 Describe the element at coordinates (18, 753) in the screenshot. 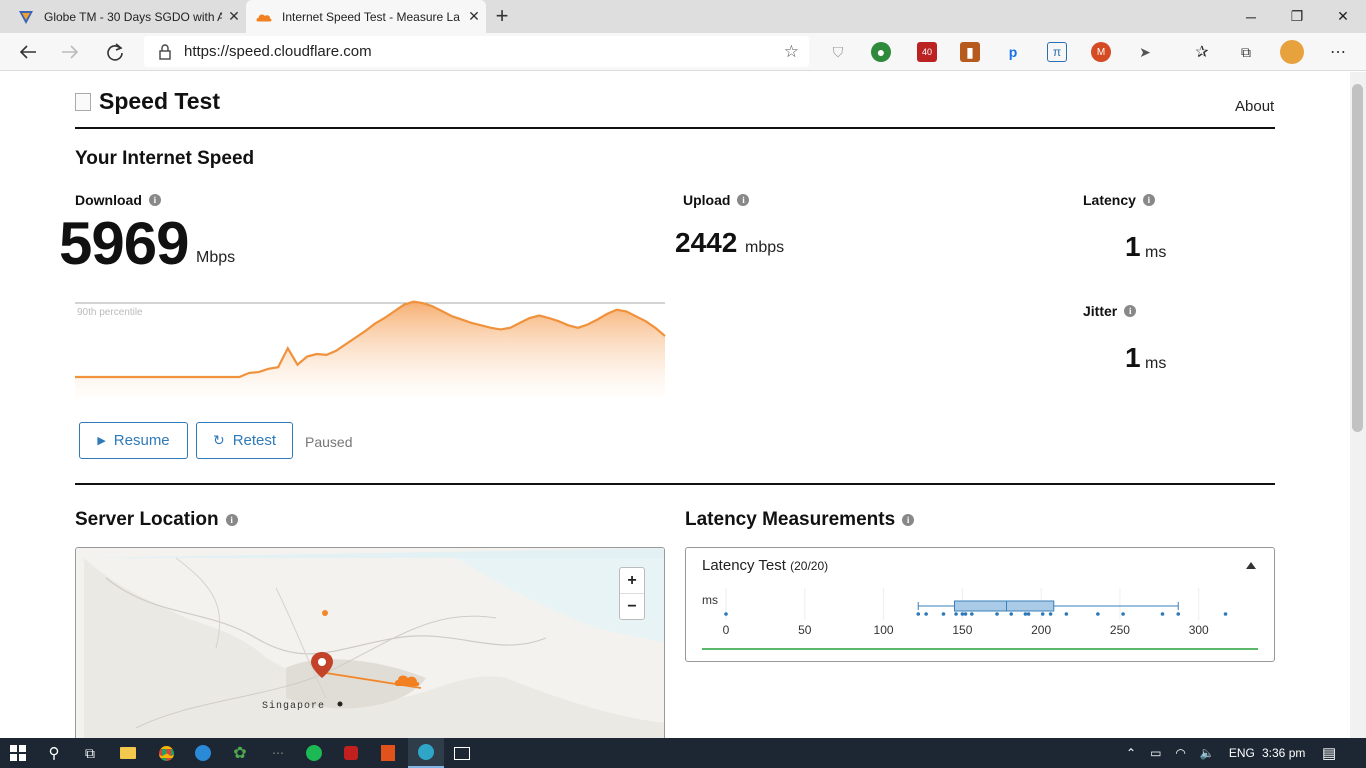

I see `windows-start-icon` at that location.